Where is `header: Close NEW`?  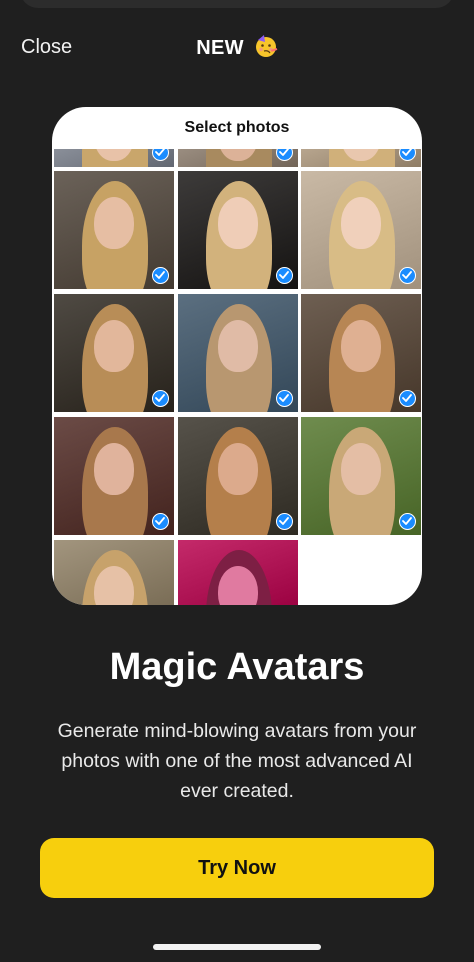
header: Close NEW is located at coordinates (237, 48).